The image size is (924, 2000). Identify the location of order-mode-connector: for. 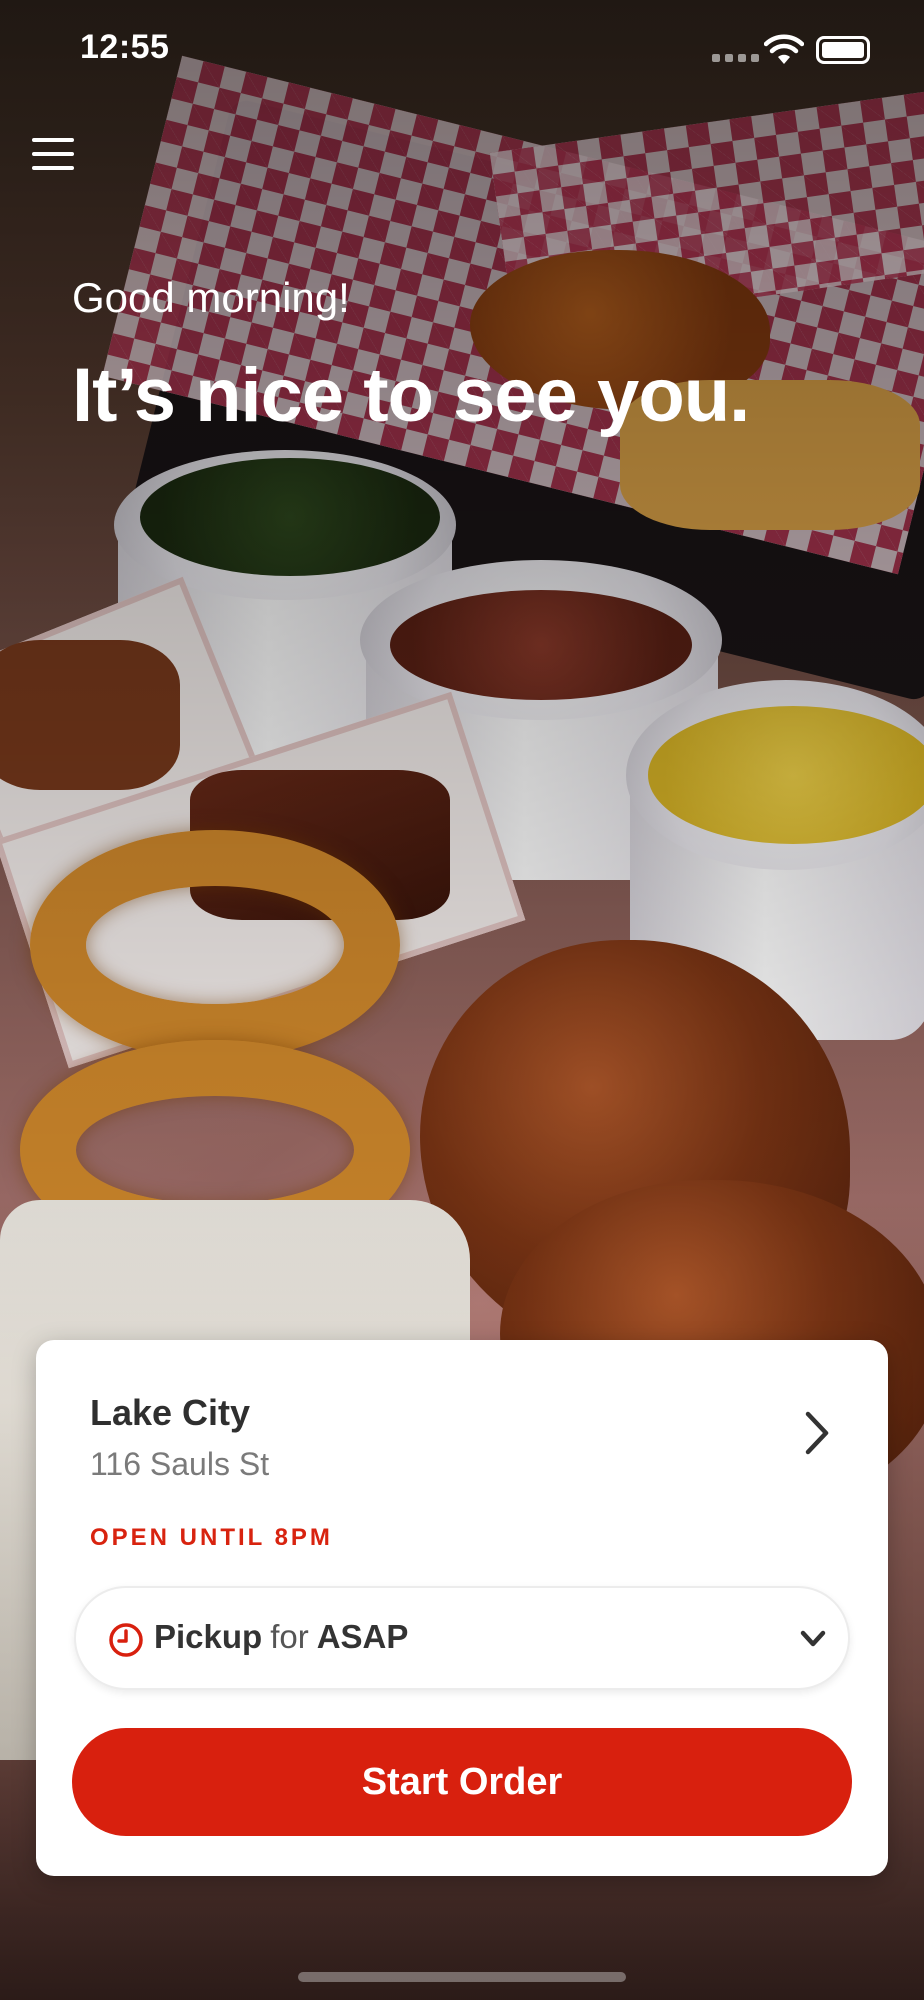
(289, 1636).